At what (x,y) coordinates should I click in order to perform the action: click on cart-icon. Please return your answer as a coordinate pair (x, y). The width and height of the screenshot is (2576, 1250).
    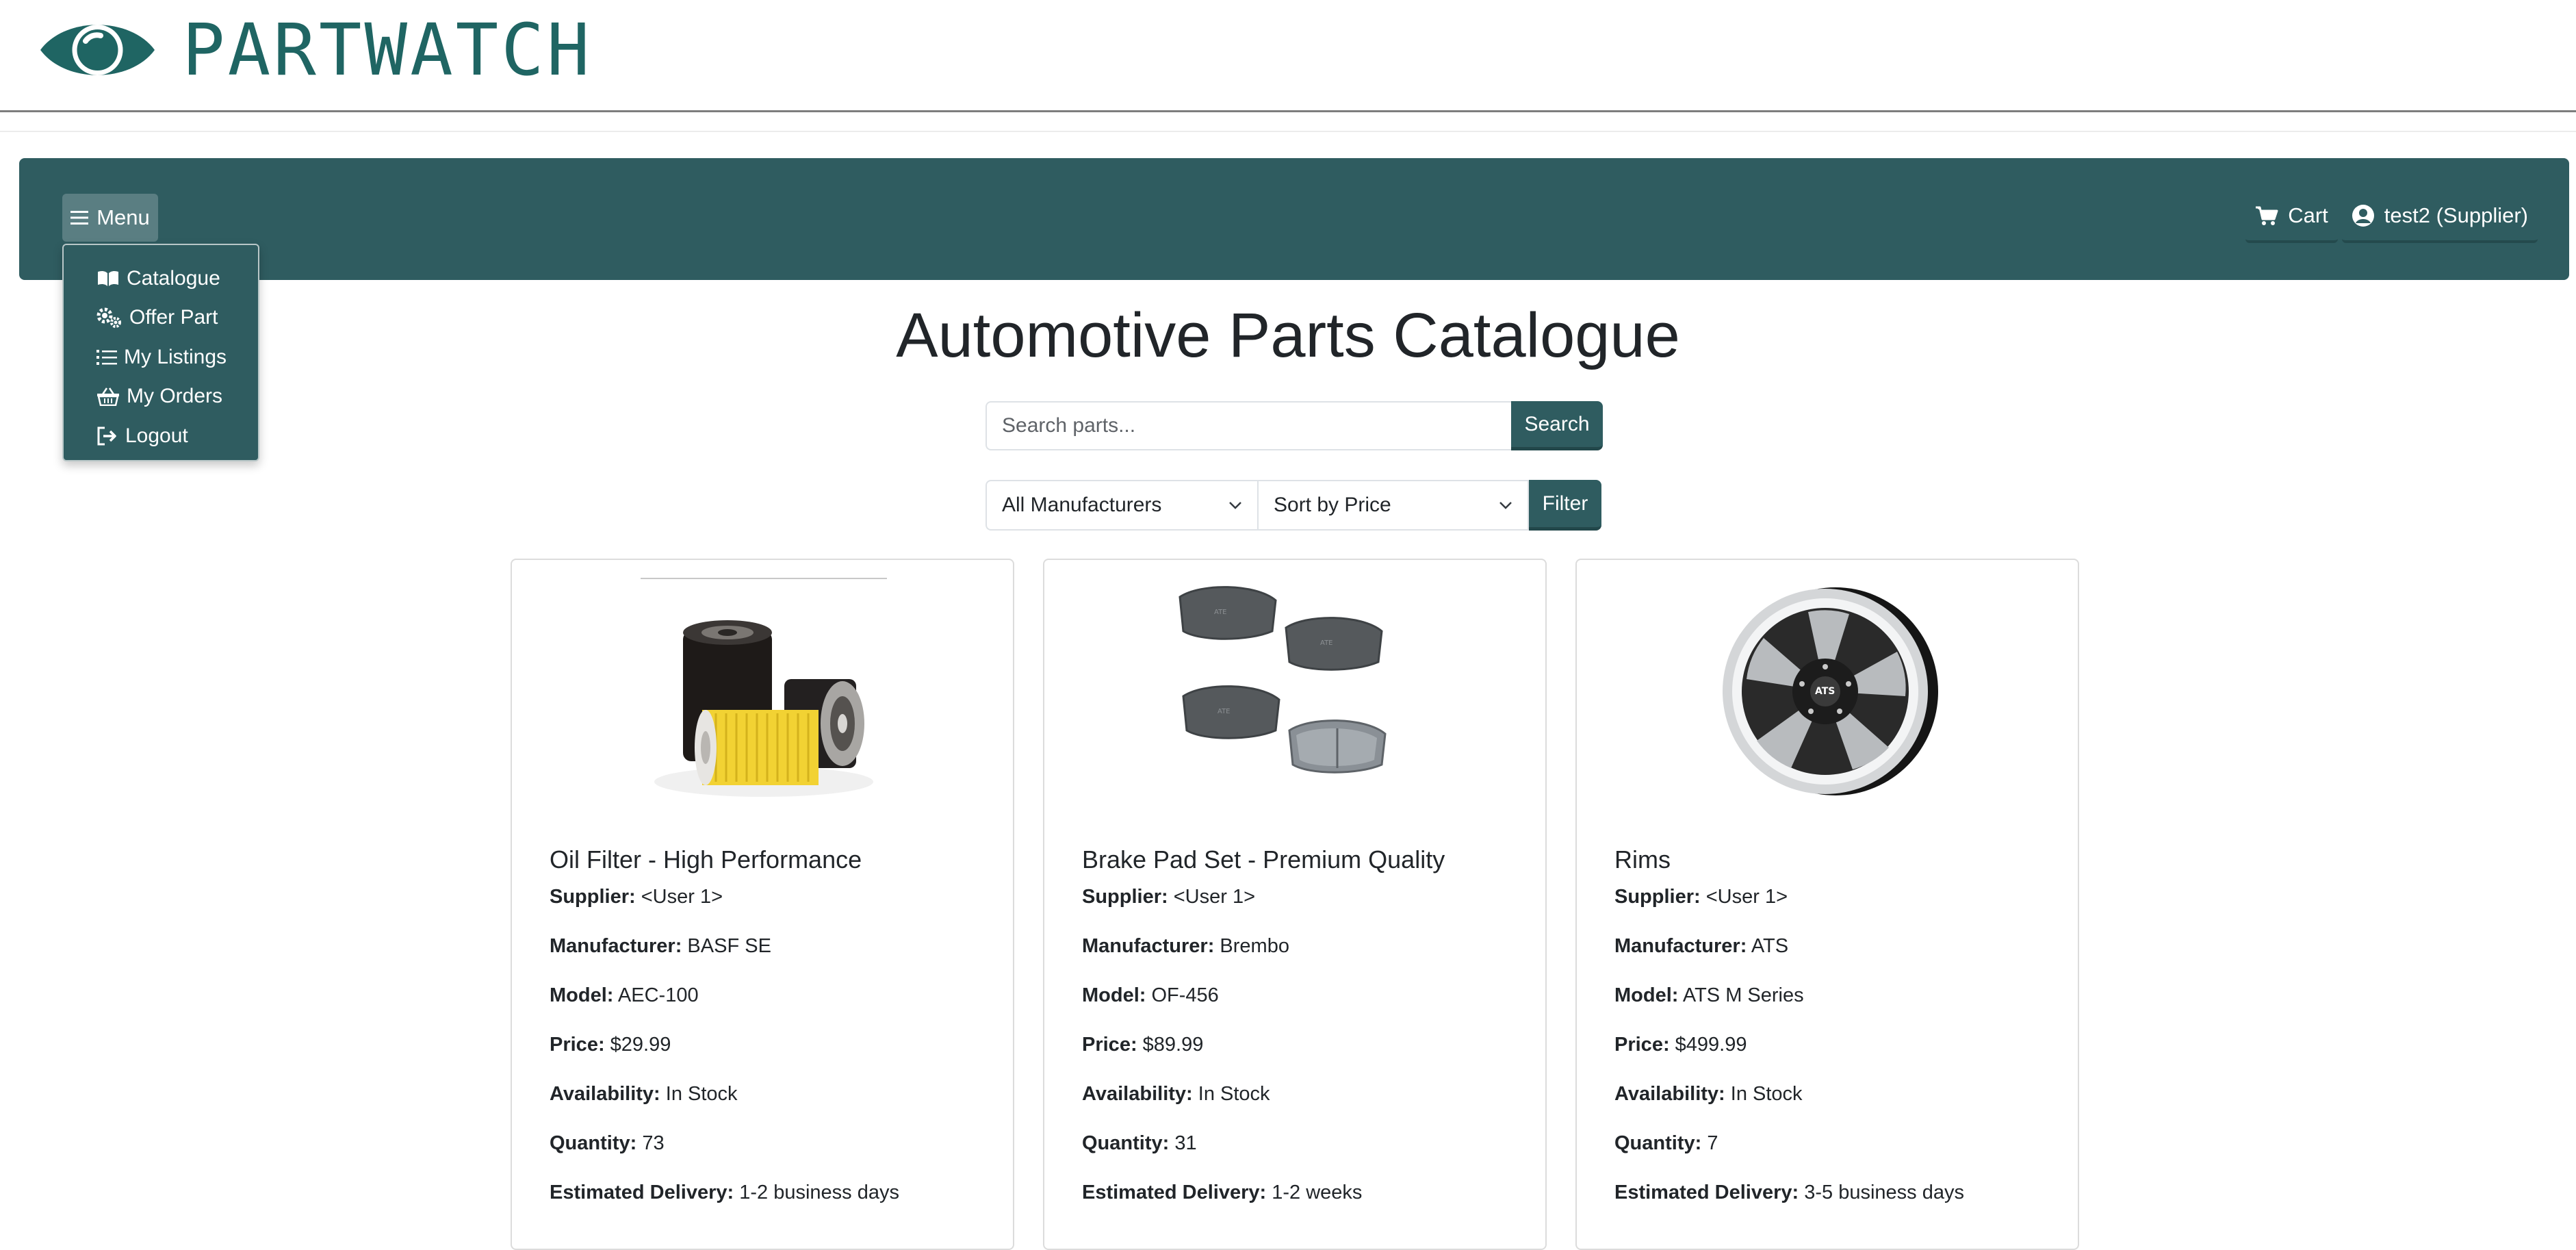
    Looking at the image, I should click on (2267, 216).